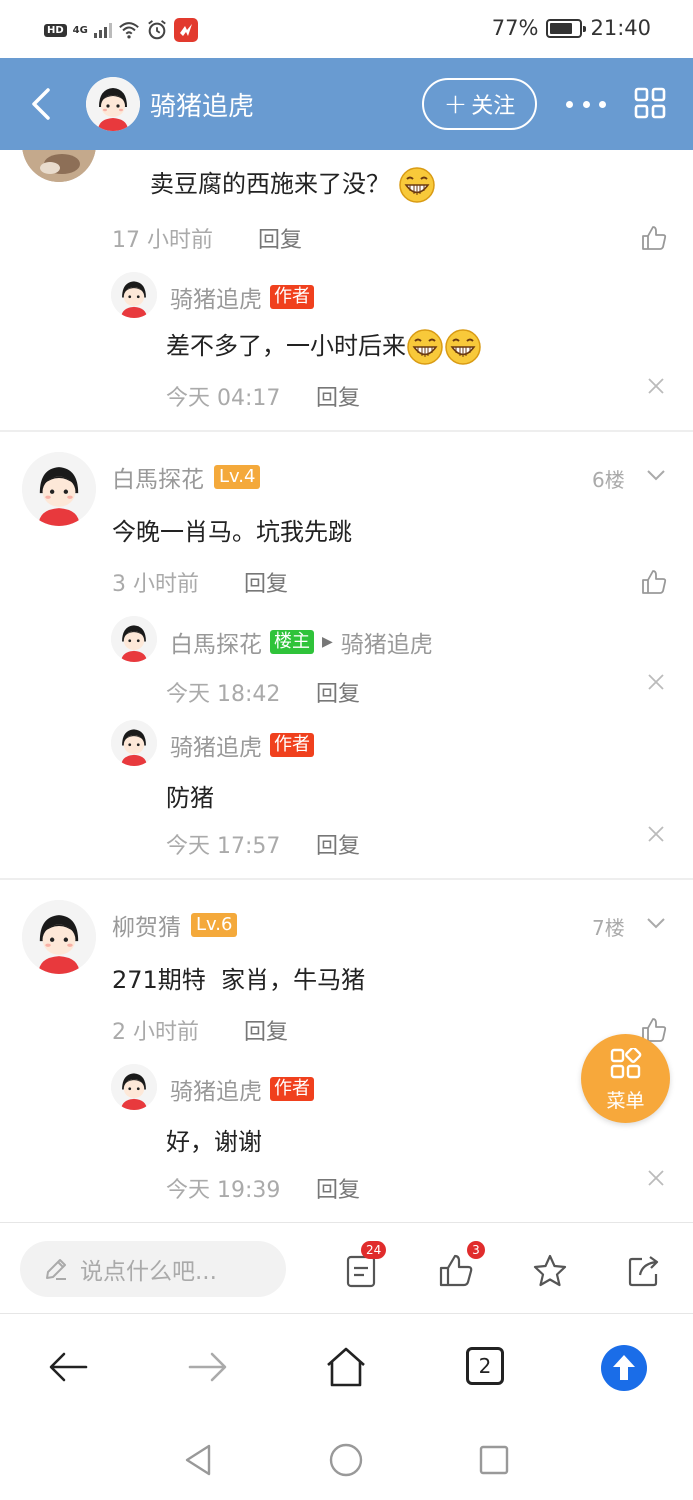  Describe the element at coordinates (102, 30) in the screenshot. I see `signal-icon` at that location.